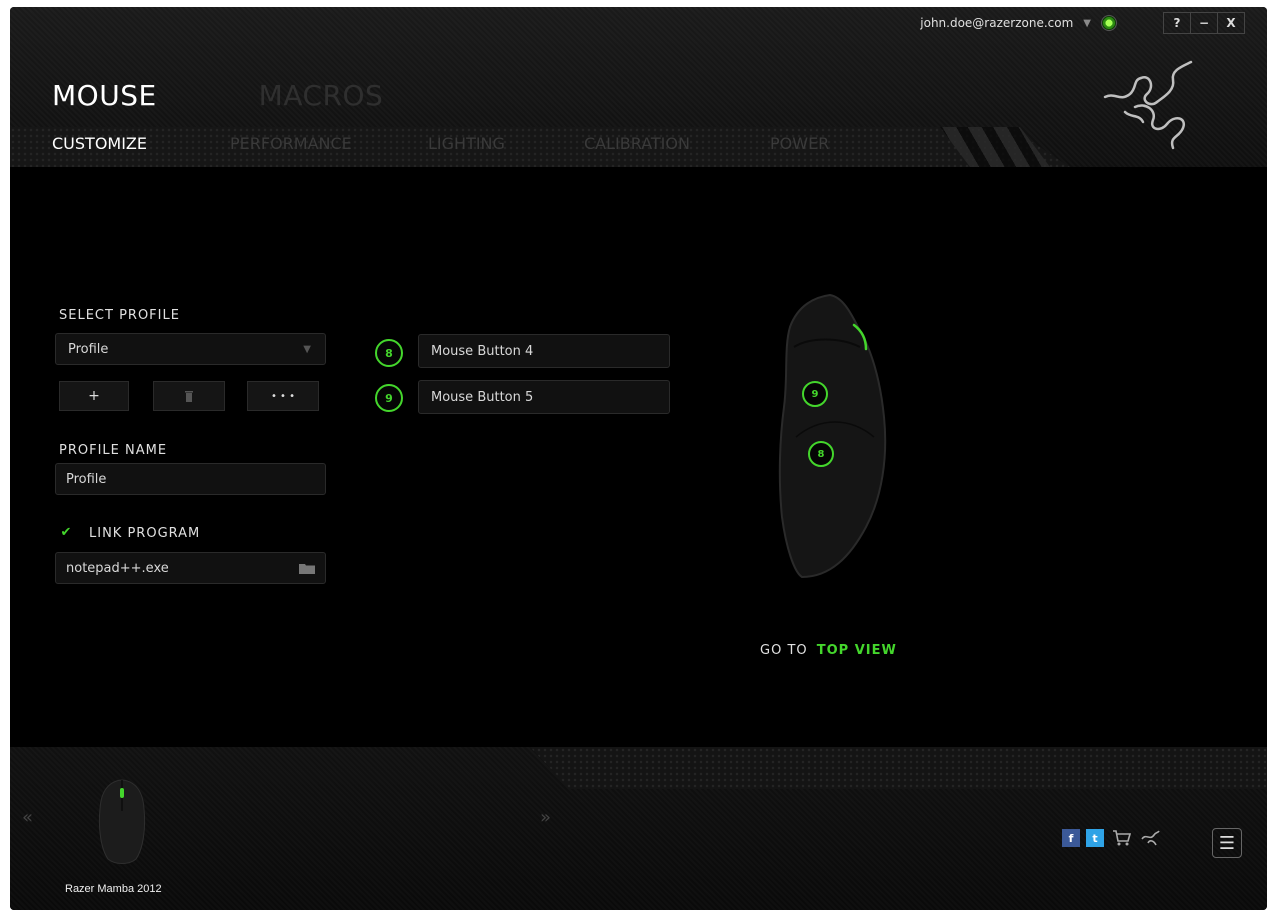 The width and height of the screenshot is (1277, 916). I want to click on add-profile-button: +, so click(94, 396).